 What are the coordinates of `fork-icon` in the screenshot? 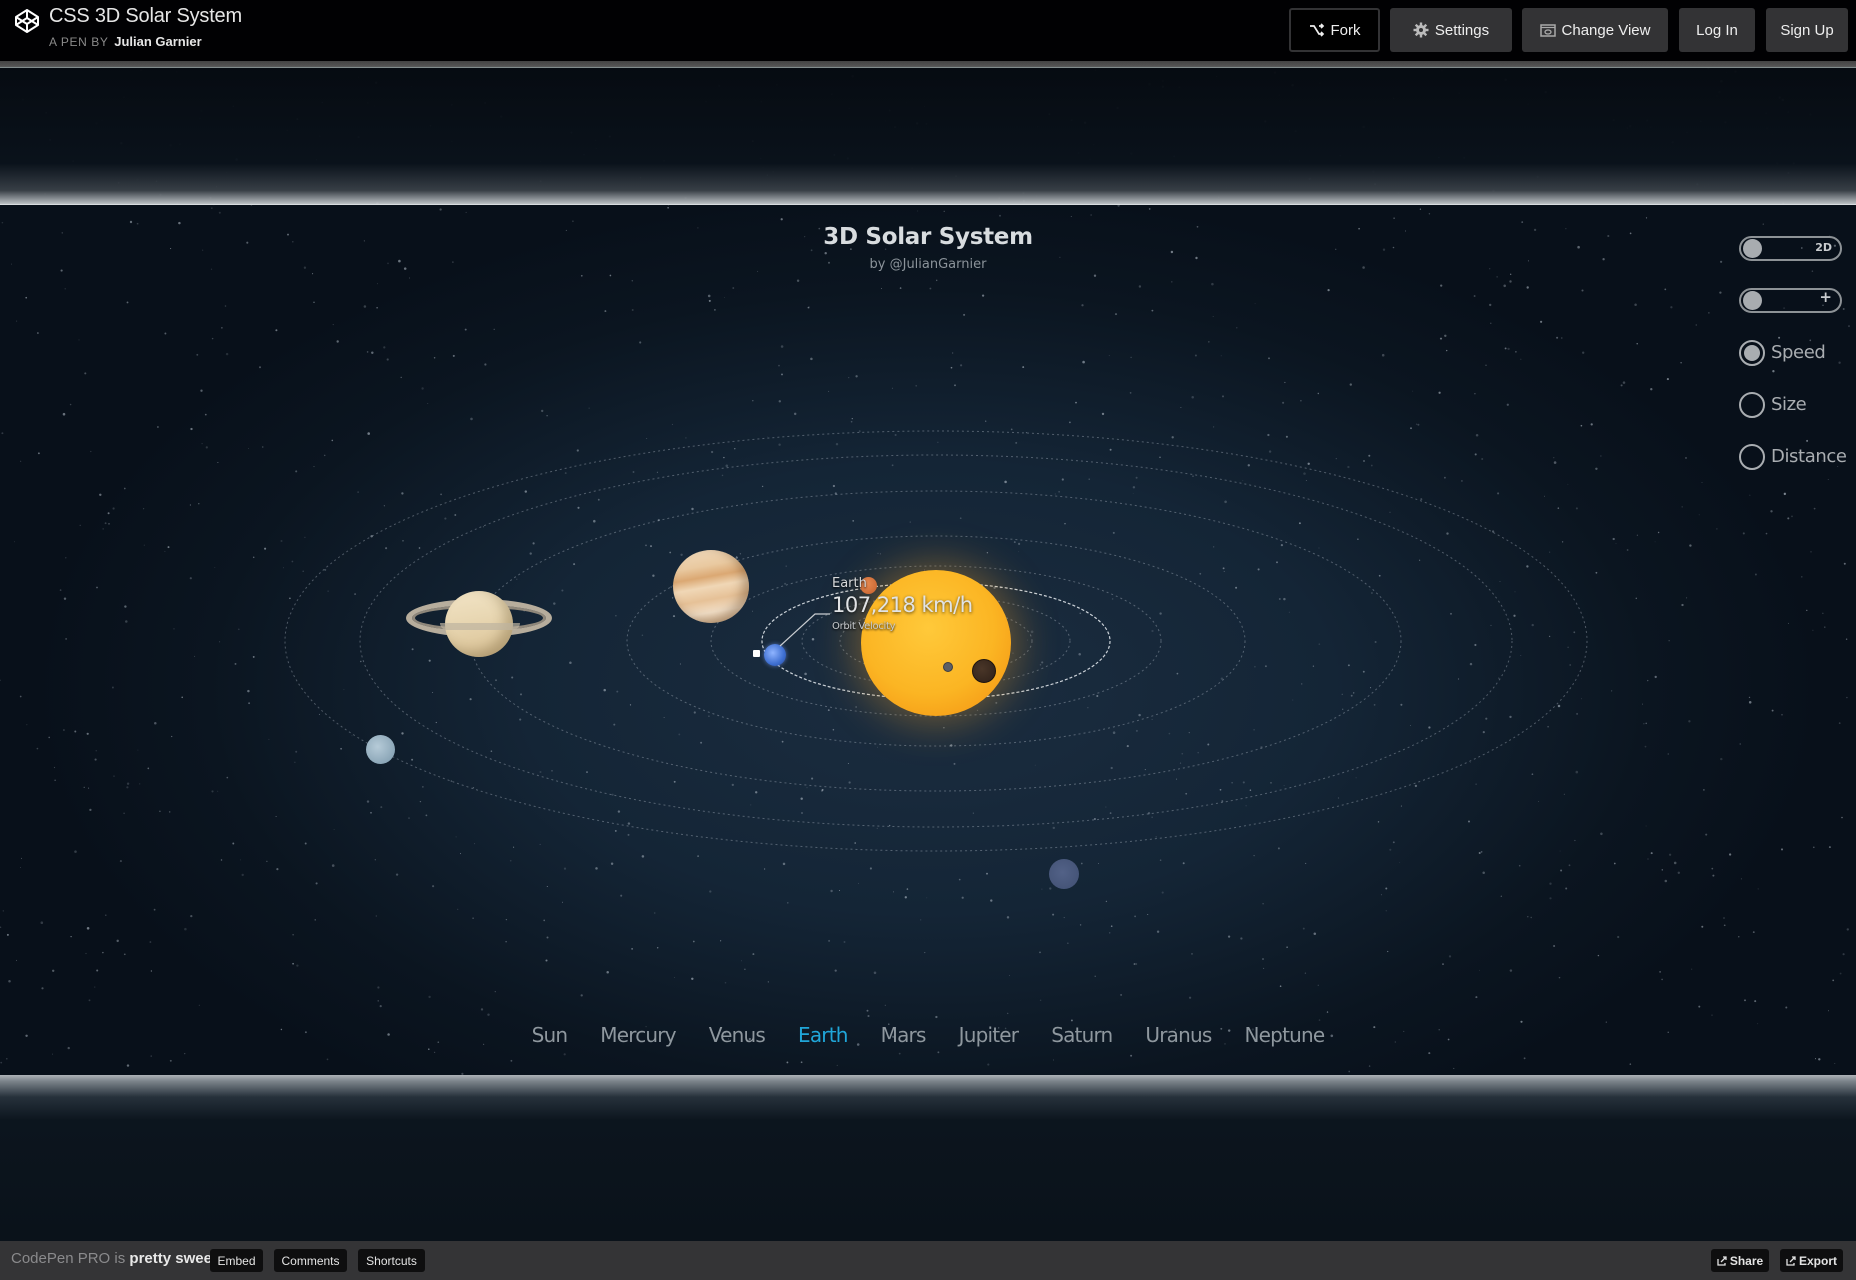 It's located at (1316, 30).